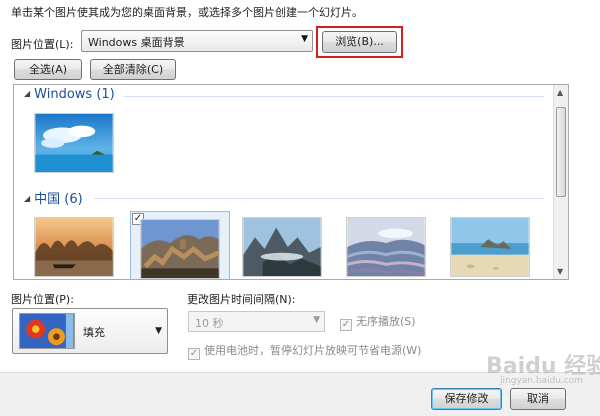 The width and height of the screenshot is (600, 416). I want to click on picture-position-label: 图片位置(P):, so click(42, 299).